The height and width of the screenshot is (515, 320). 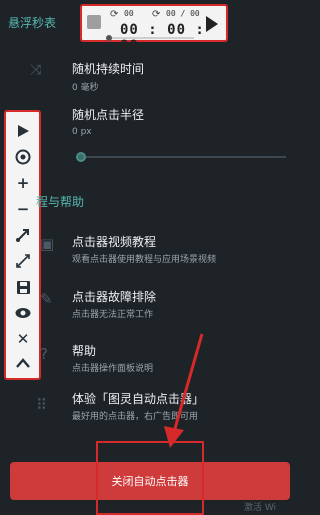 What do you see at coordinates (23, 313) in the screenshot?
I see `eye-icon` at bounding box center [23, 313].